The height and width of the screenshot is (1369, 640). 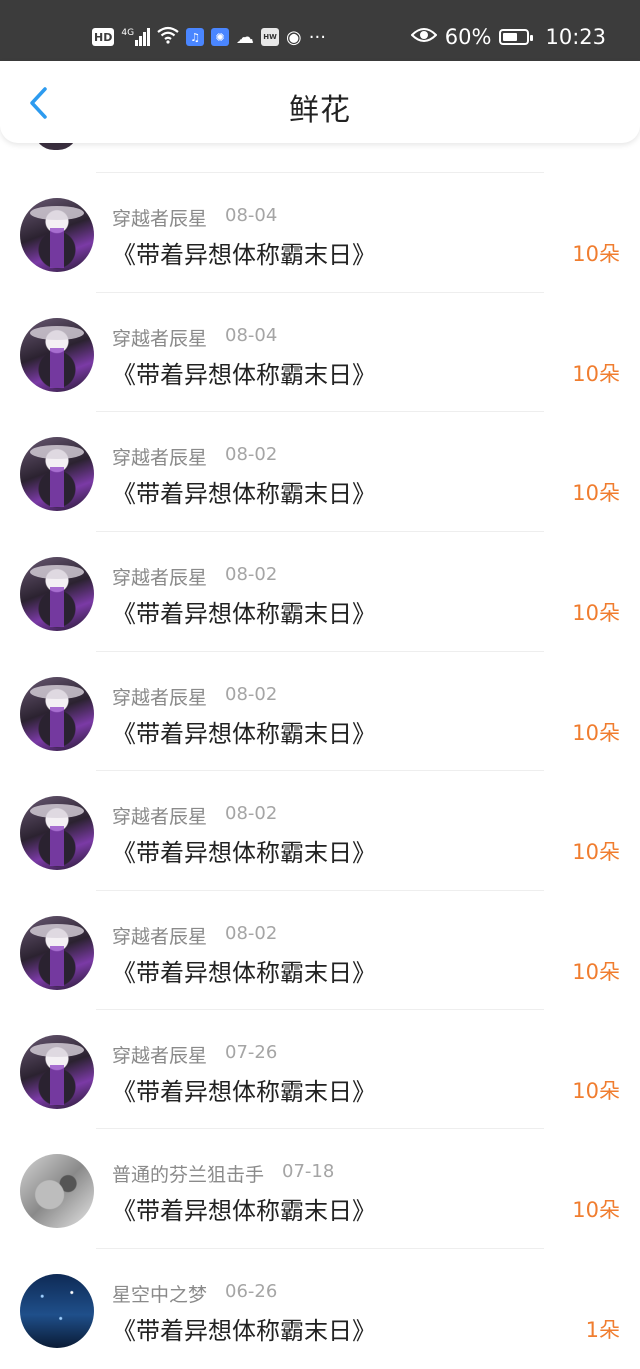 I want to click on app-icon-blue: ♫, so click(x=195, y=37).